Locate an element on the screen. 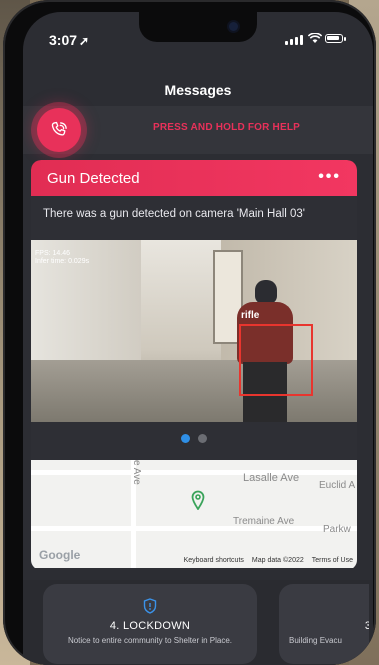 This screenshot has width=379, height=665. more-options-icon: ••• is located at coordinates (329, 177).